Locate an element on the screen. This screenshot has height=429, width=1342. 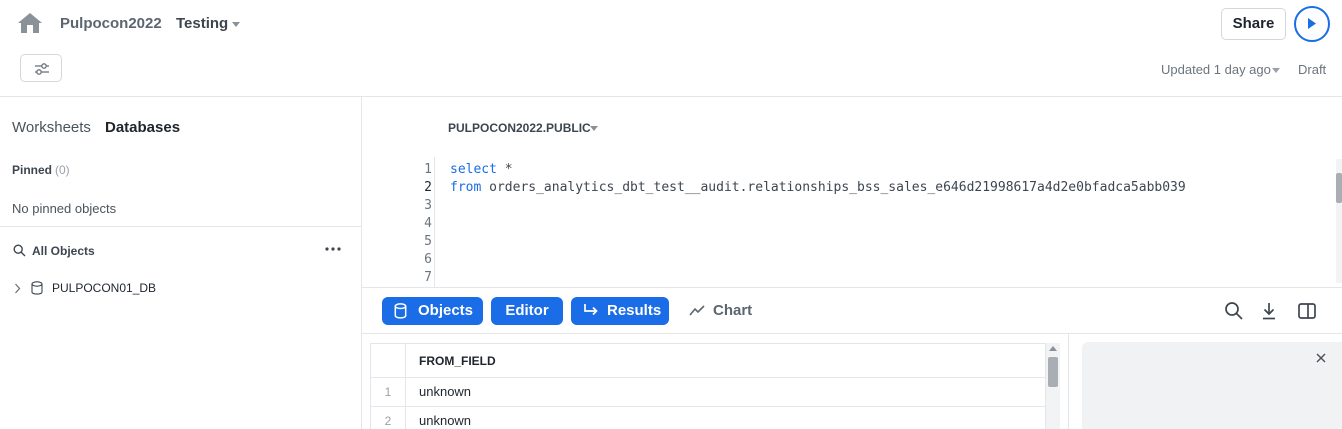
filter-settings-button is located at coordinates (41, 68).